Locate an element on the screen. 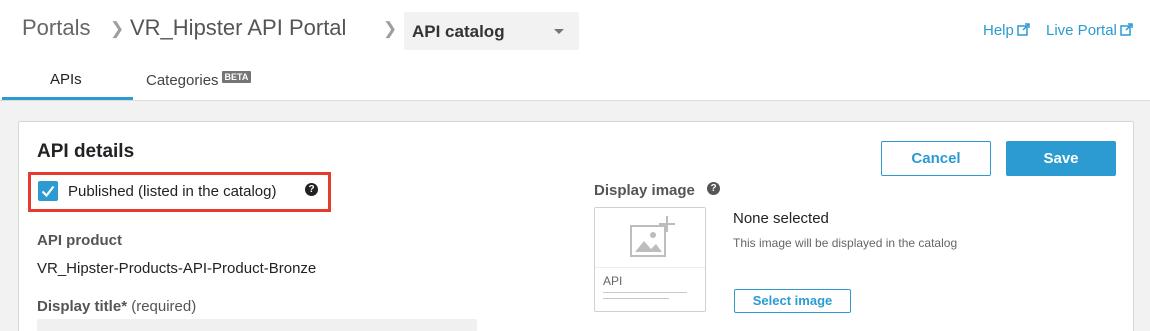  thumbnail-image-area is located at coordinates (650, 238).